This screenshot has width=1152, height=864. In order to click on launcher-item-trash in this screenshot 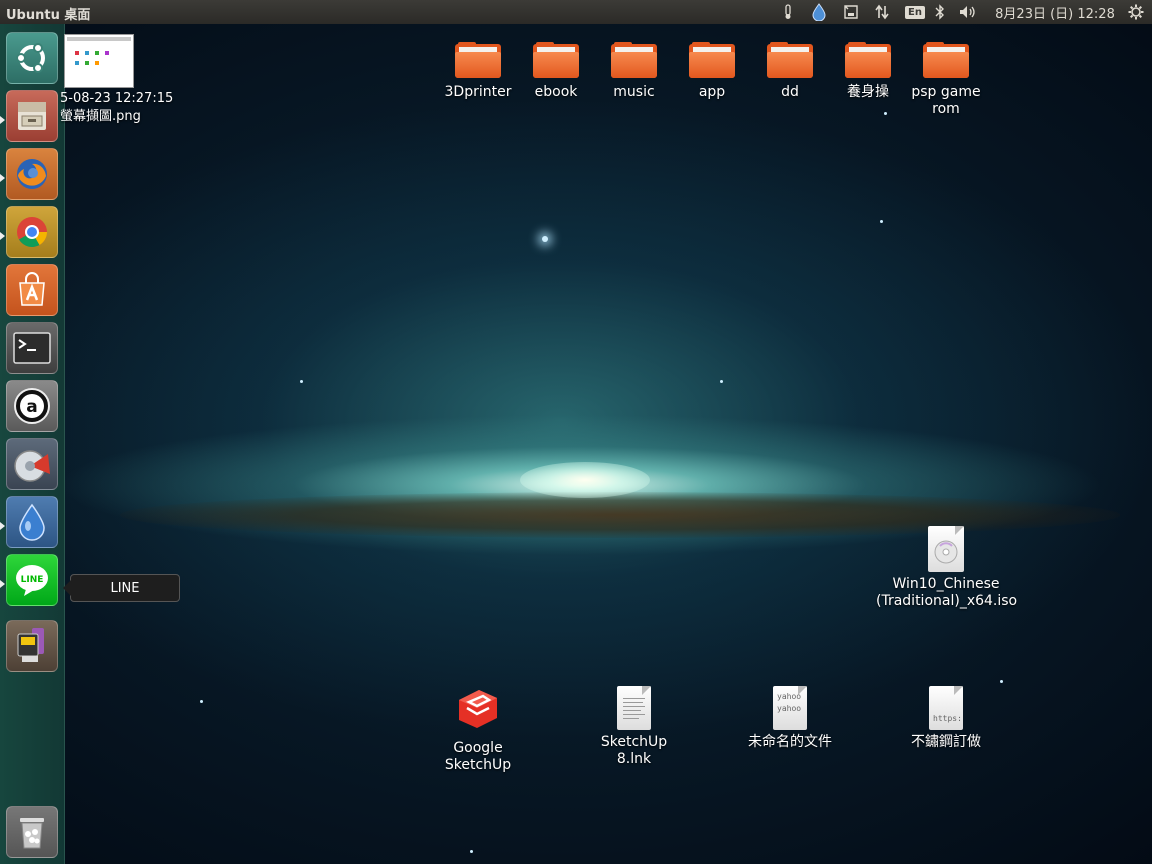, I will do `click(32, 832)`.